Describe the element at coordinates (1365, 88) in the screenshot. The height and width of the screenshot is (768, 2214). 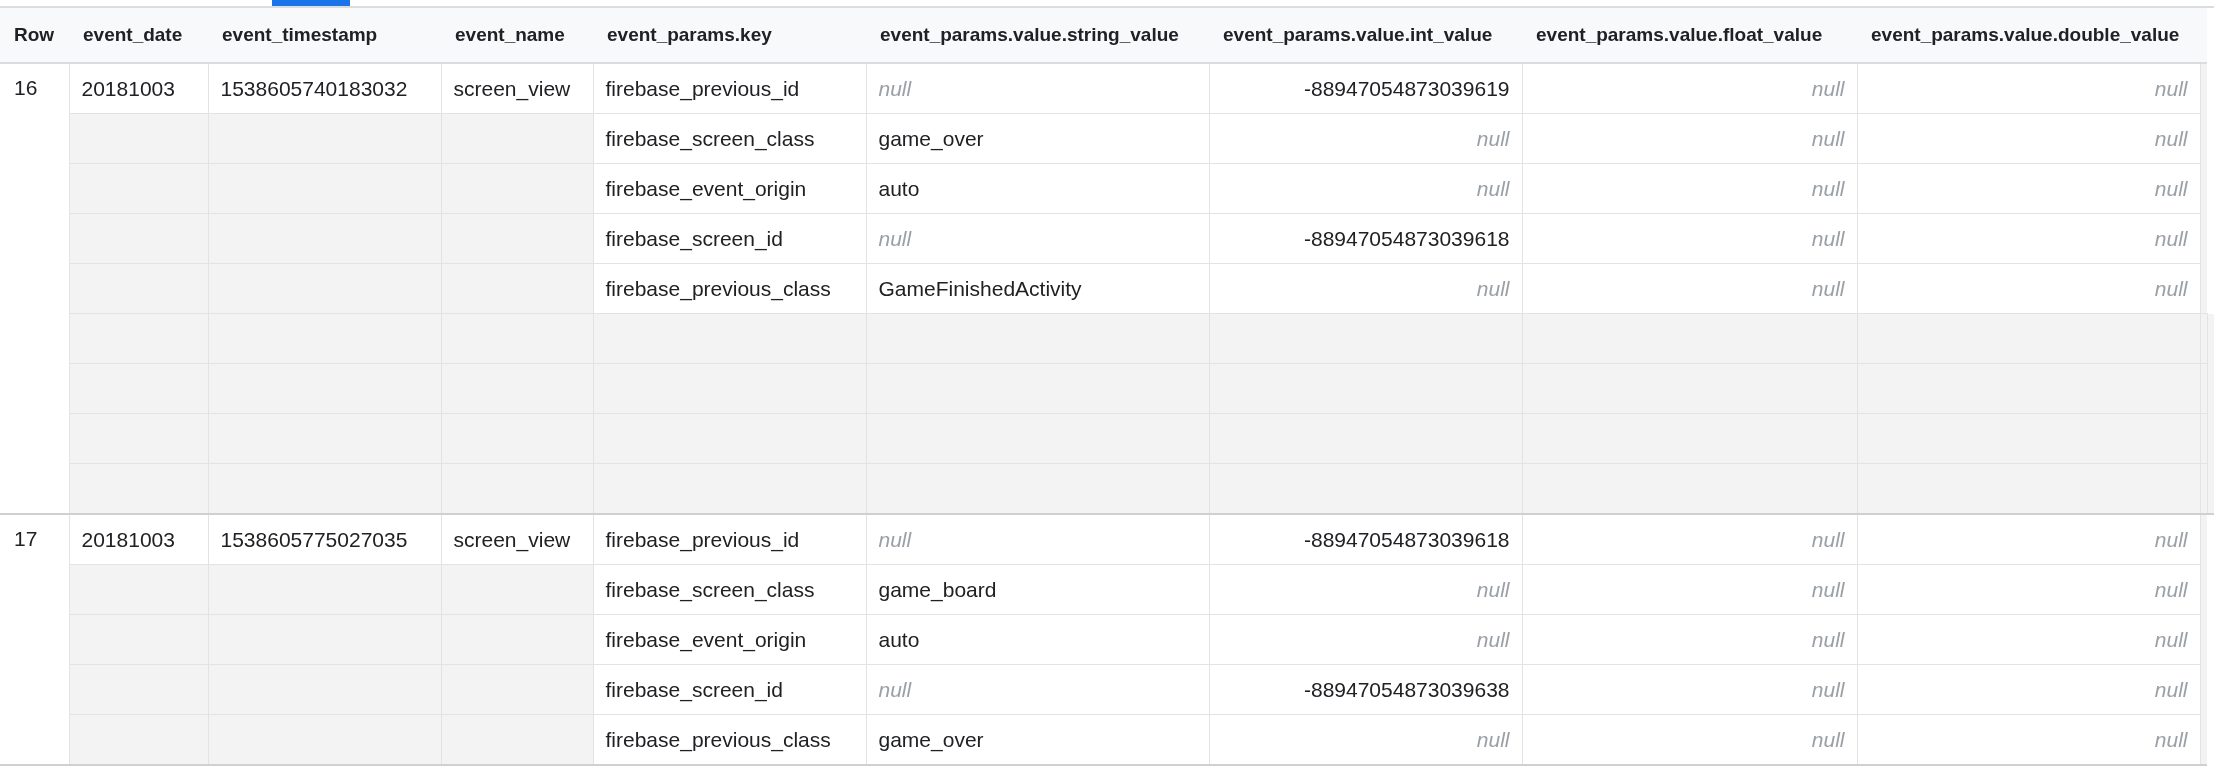
I see `table-cell: -88947054873039619` at that location.